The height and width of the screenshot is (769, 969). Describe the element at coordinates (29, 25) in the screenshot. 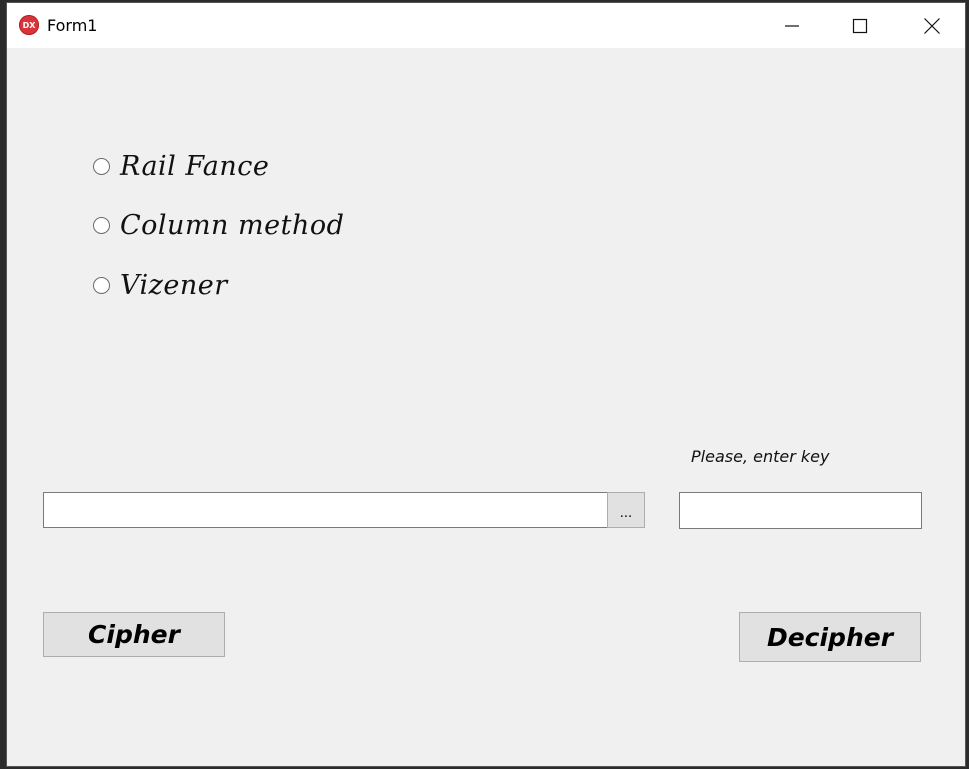

I see `app-icon: DX` at that location.